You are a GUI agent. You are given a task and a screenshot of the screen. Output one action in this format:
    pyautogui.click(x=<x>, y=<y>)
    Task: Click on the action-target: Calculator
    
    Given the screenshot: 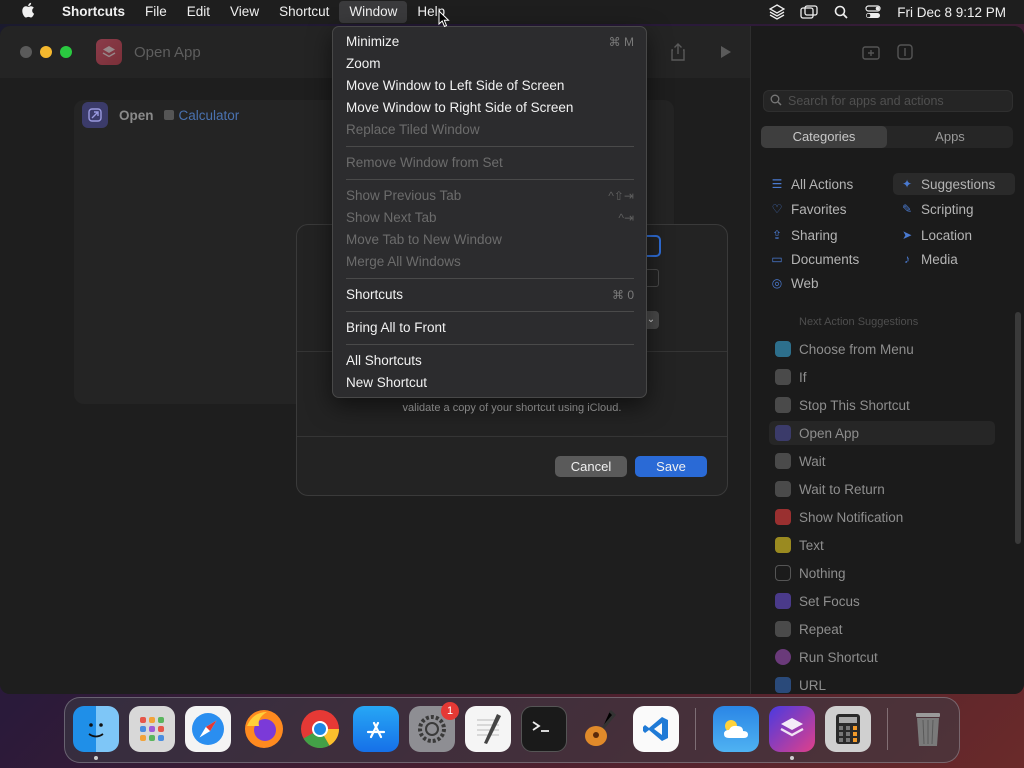 What is the action you would take?
    pyautogui.click(x=201, y=115)
    